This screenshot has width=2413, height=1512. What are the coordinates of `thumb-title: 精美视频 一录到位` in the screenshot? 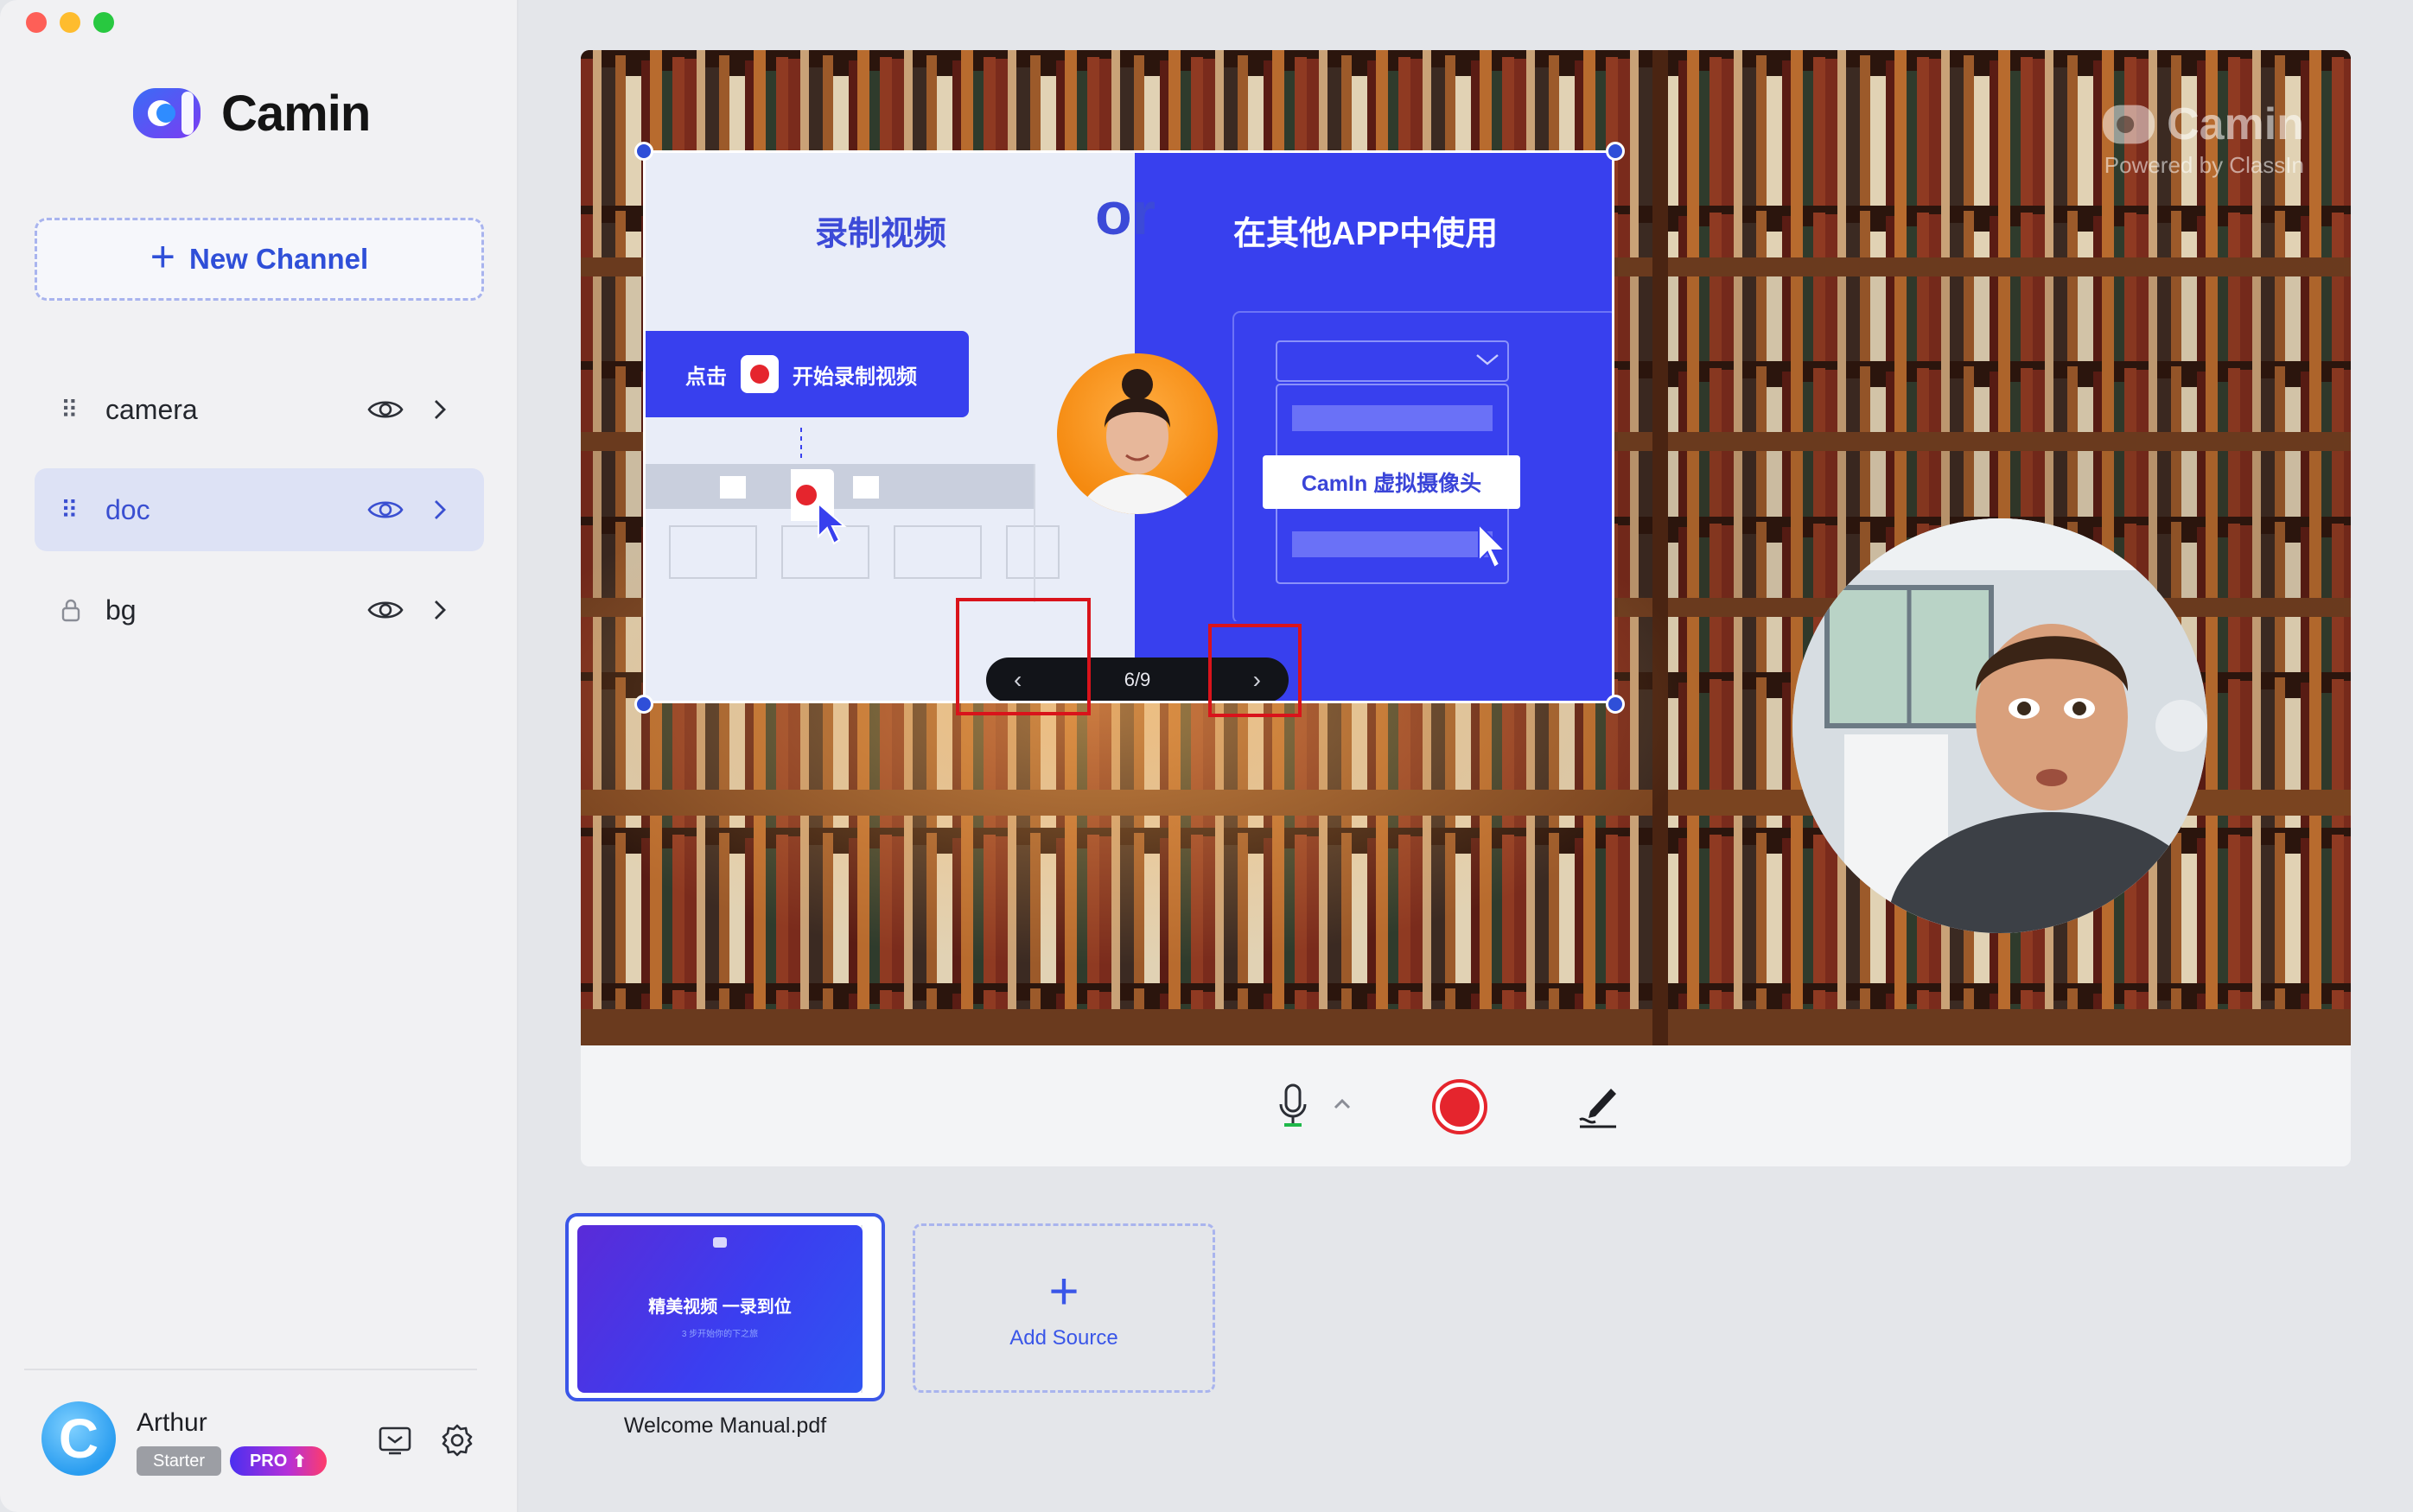 It's located at (720, 1307).